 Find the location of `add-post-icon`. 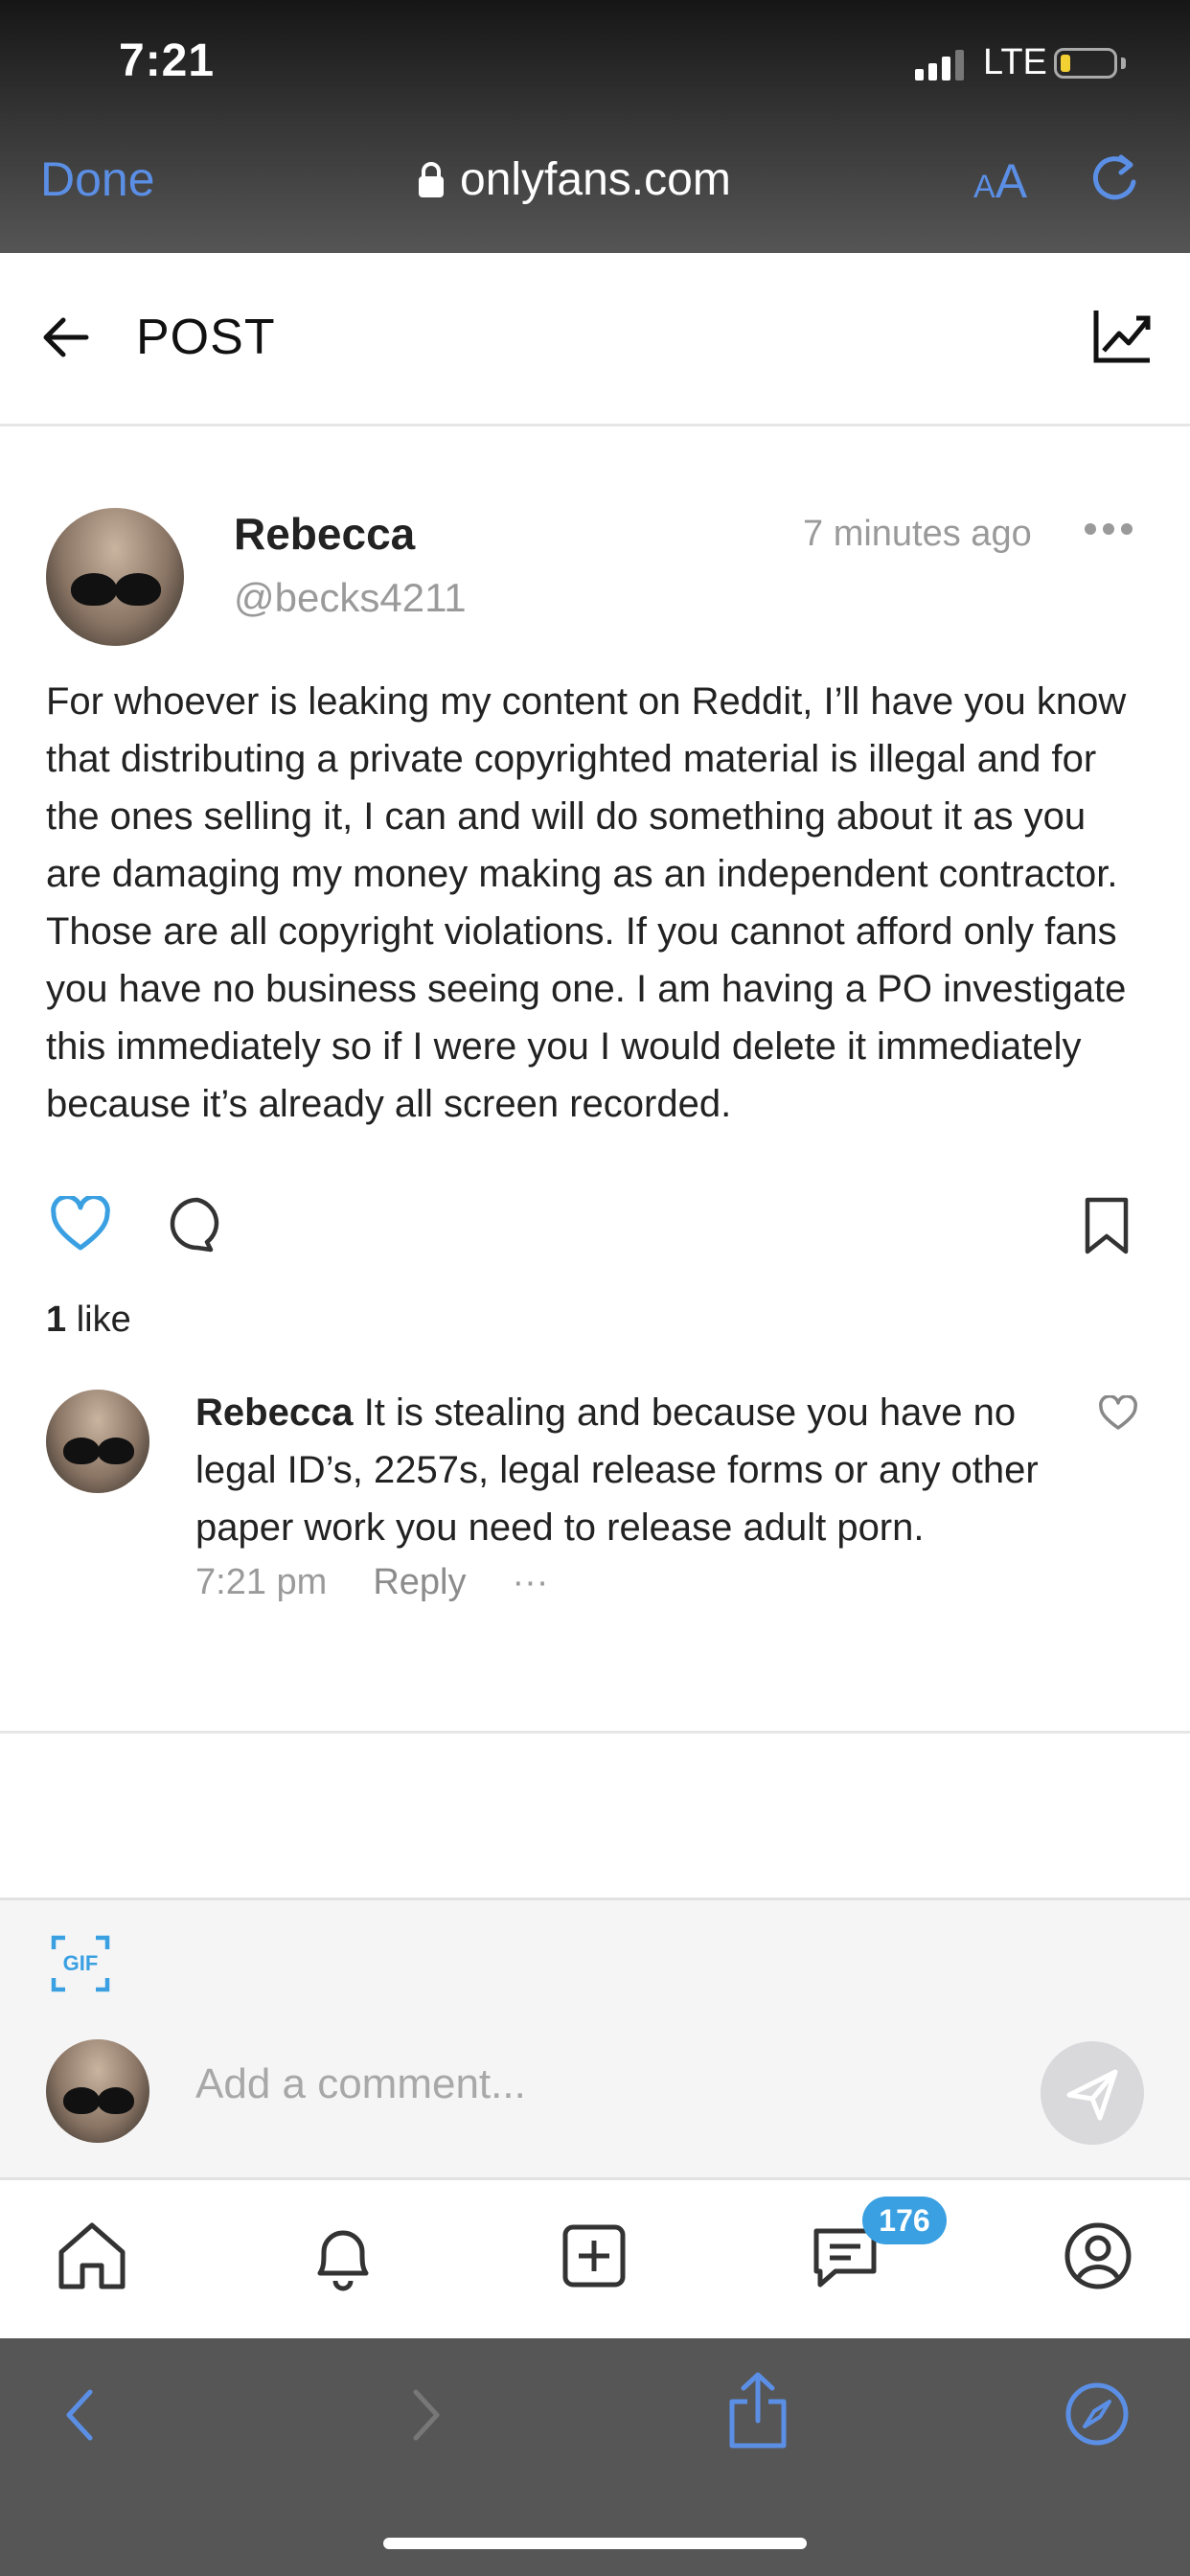

add-post-icon is located at coordinates (594, 2256).